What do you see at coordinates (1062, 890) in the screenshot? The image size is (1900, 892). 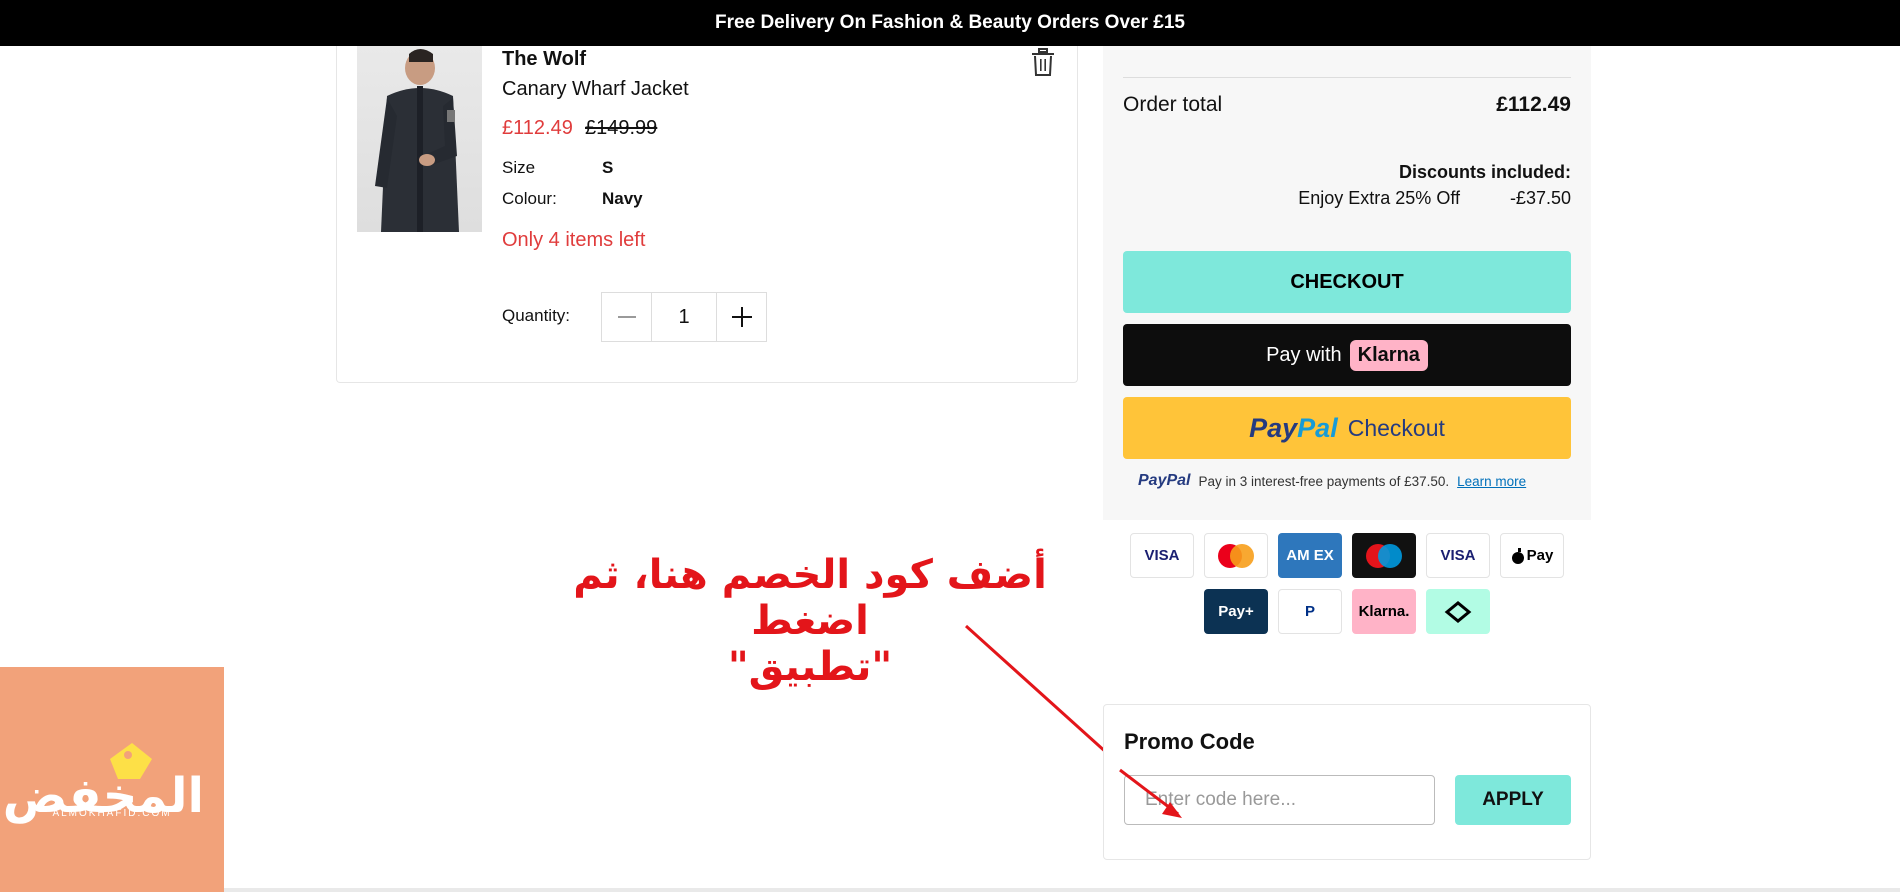 I see `bottom-border` at bounding box center [1062, 890].